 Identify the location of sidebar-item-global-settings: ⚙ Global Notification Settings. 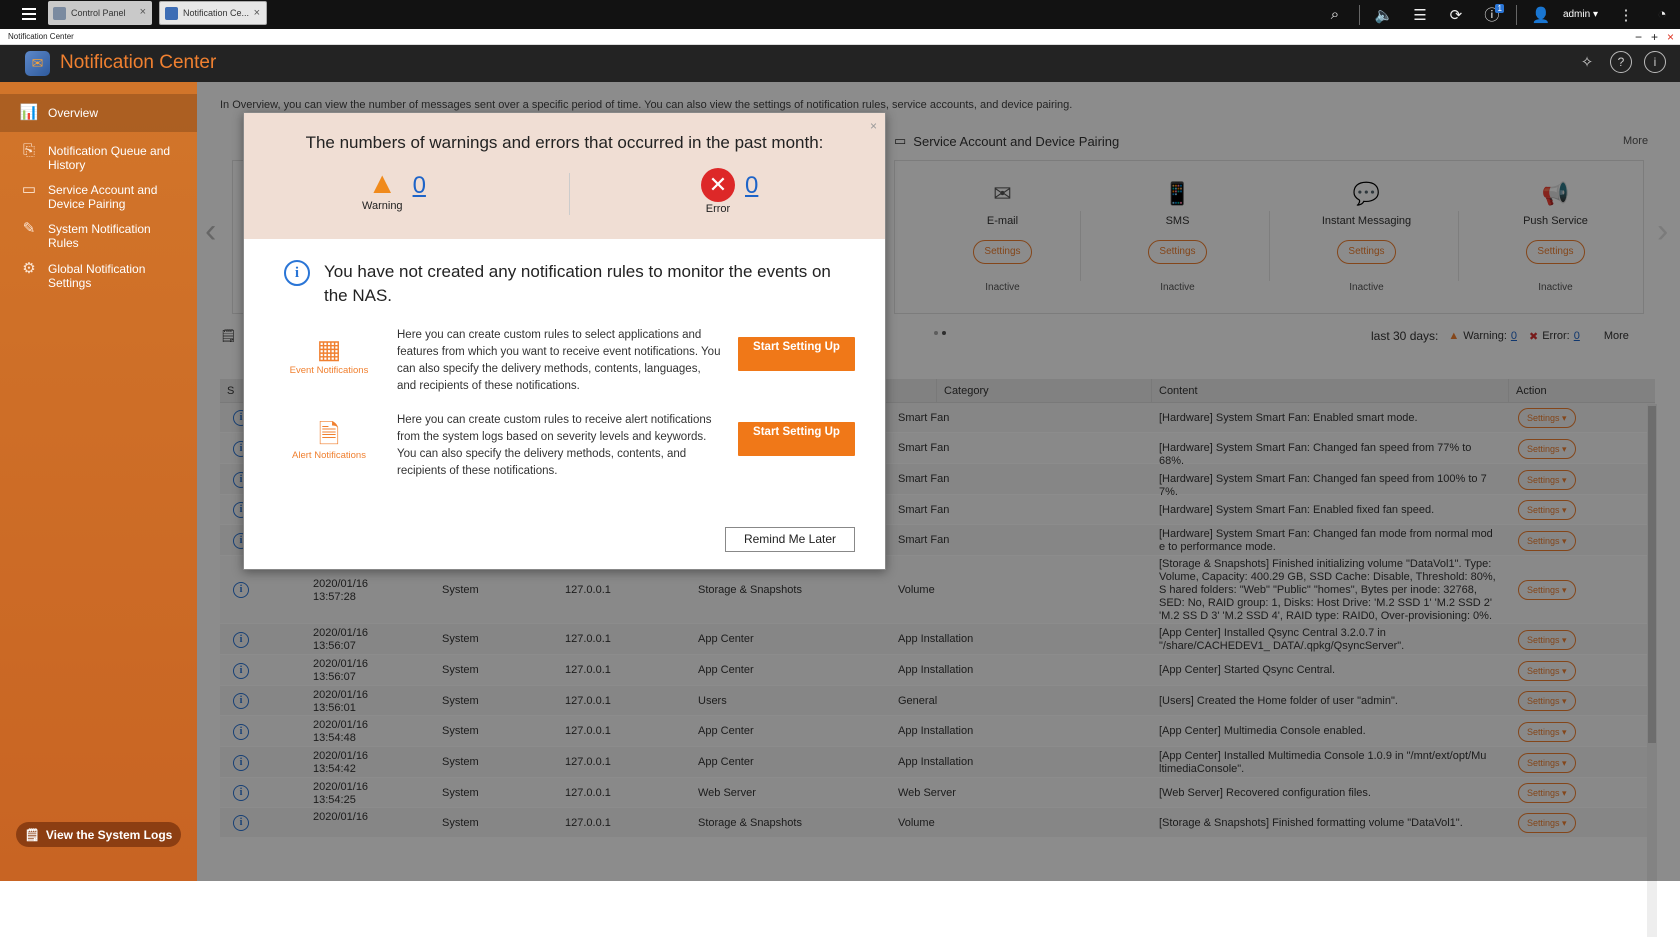
(98, 275).